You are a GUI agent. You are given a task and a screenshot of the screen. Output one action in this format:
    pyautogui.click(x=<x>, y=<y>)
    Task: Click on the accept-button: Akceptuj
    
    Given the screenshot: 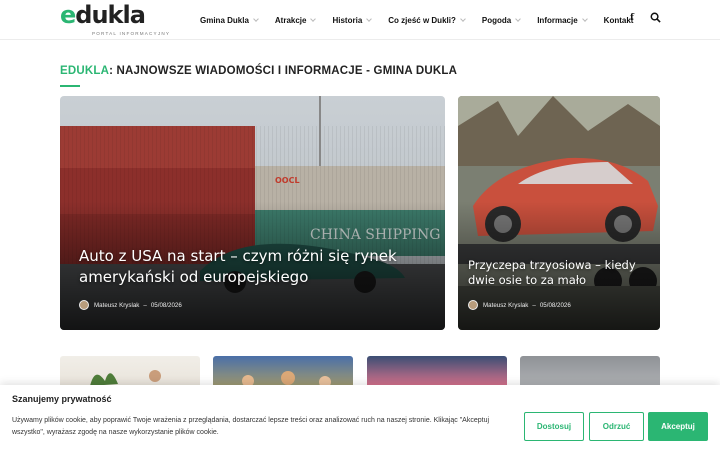 What is the action you would take?
    pyautogui.click(x=678, y=426)
    